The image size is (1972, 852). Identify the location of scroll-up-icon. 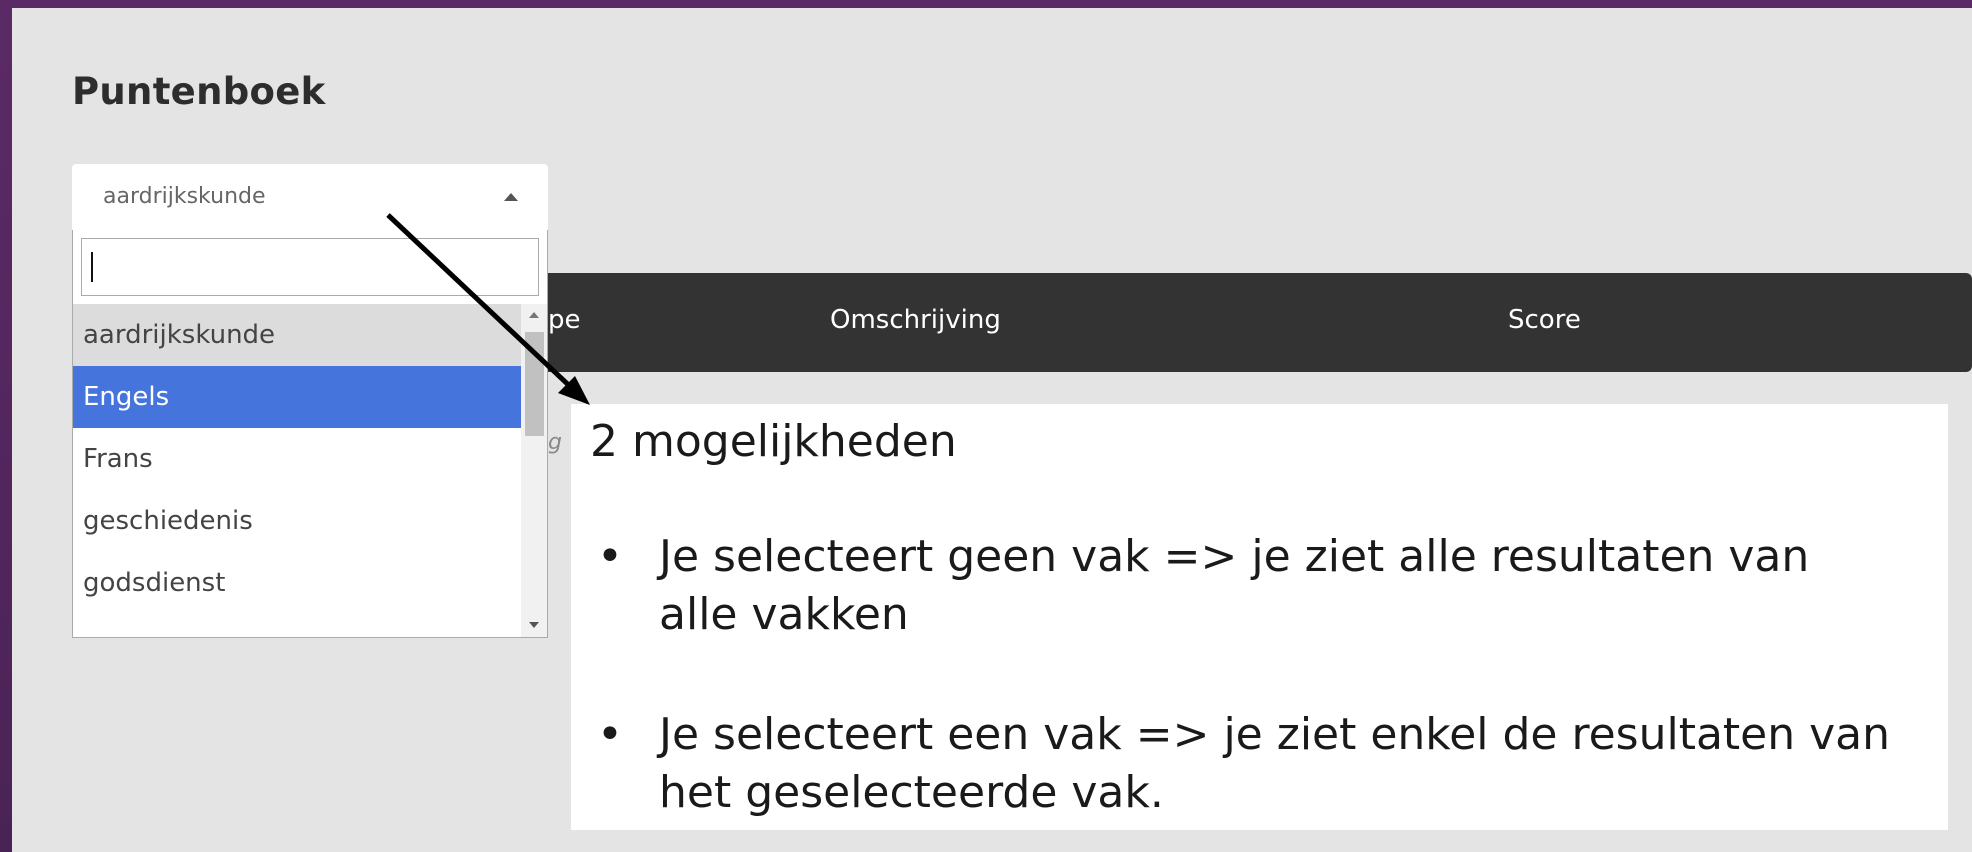
(534, 315).